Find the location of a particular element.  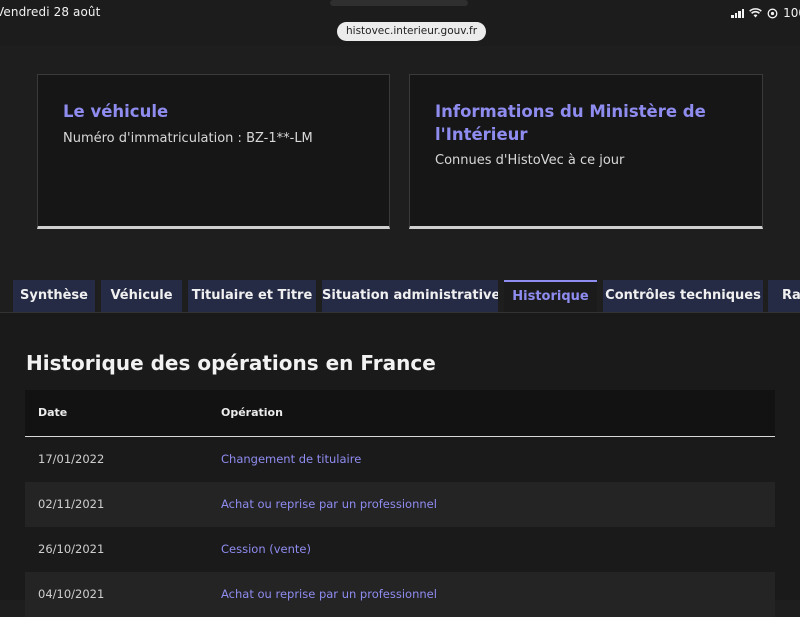

tab-situation: Situation administrative is located at coordinates (410, 296).